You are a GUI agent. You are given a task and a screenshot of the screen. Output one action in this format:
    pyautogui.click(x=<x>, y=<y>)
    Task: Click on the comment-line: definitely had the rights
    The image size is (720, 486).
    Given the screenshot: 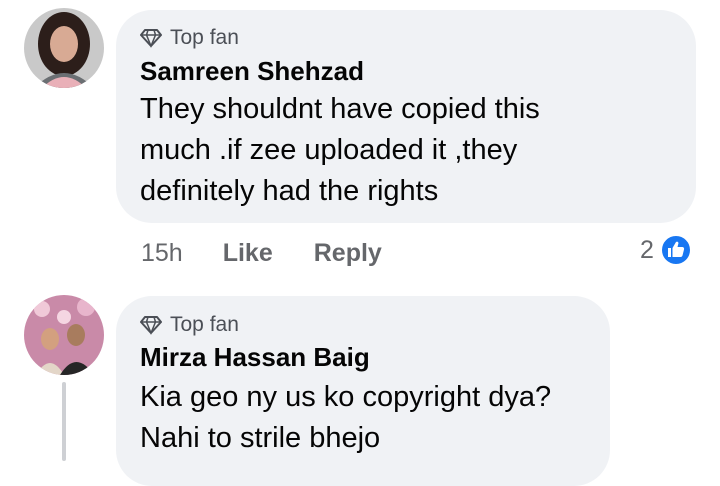 What is the action you would take?
    pyautogui.click(x=289, y=191)
    